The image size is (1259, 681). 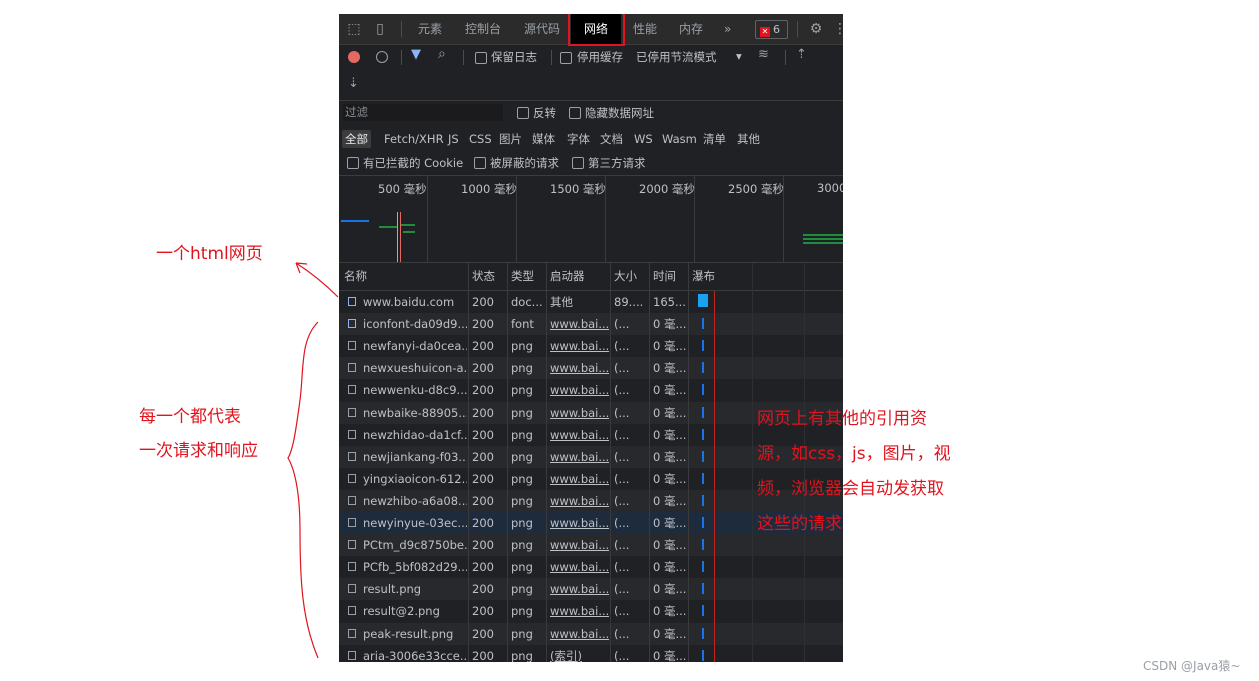 What do you see at coordinates (1192, 666) in the screenshot?
I see `csdn-watermark: CSDN @Java猿~` at bounding box center [1192, 666].